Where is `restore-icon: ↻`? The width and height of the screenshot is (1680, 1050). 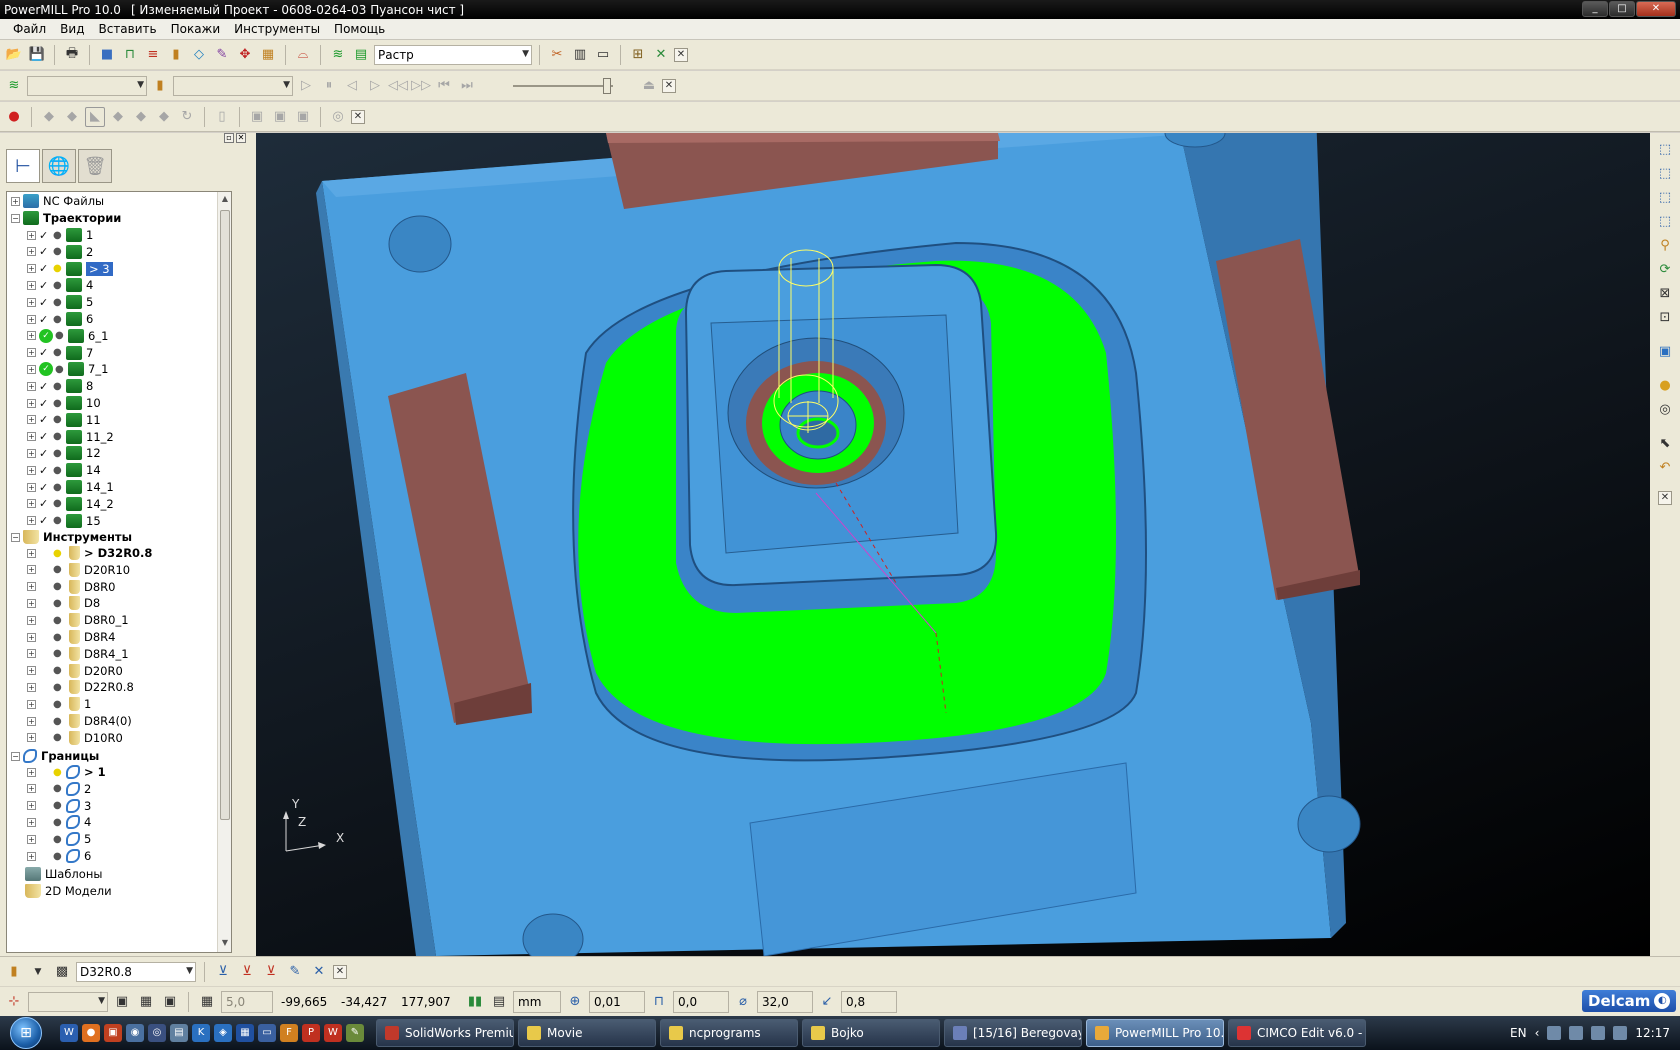
restore-icon: ↻ is located at coordinates (187, 117).